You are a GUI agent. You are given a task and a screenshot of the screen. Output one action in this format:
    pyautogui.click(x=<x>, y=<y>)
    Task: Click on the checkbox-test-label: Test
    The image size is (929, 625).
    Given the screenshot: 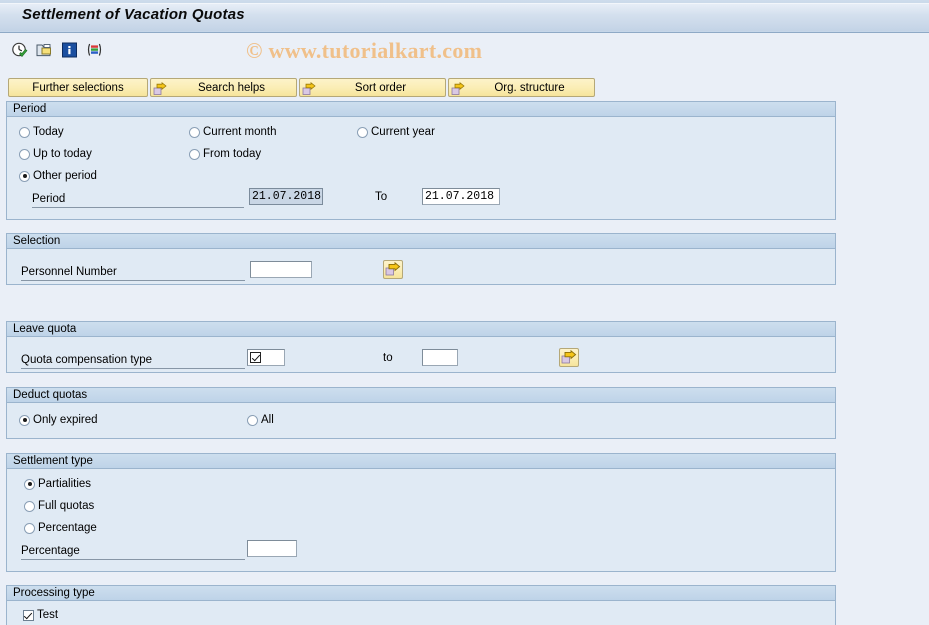 What is the action you would take?
    pyautogui.click(x=48, y=615)
    